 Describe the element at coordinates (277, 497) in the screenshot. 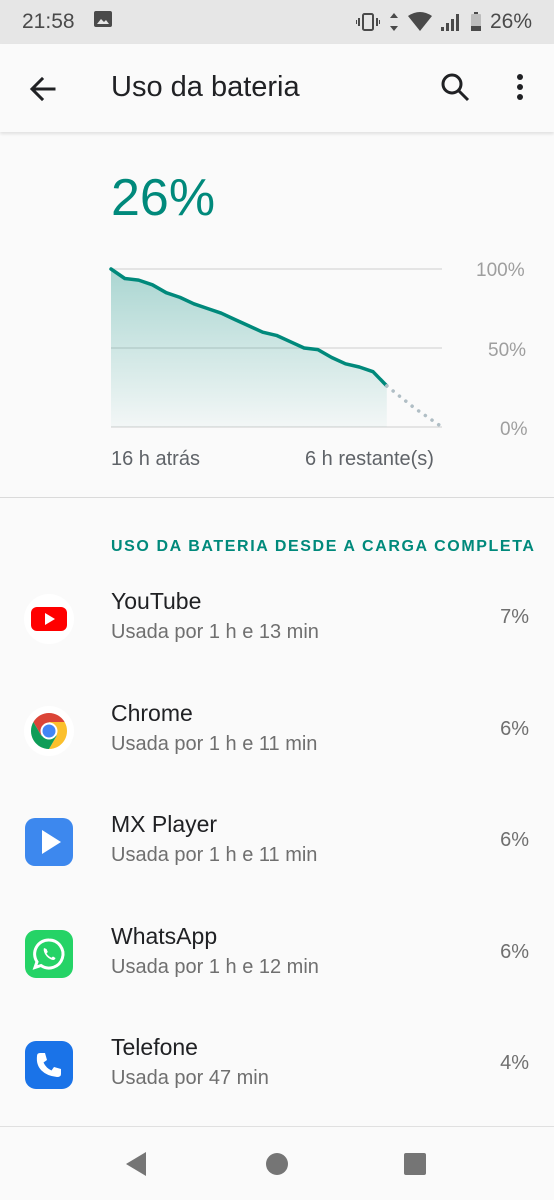

I see `divider` at that location.